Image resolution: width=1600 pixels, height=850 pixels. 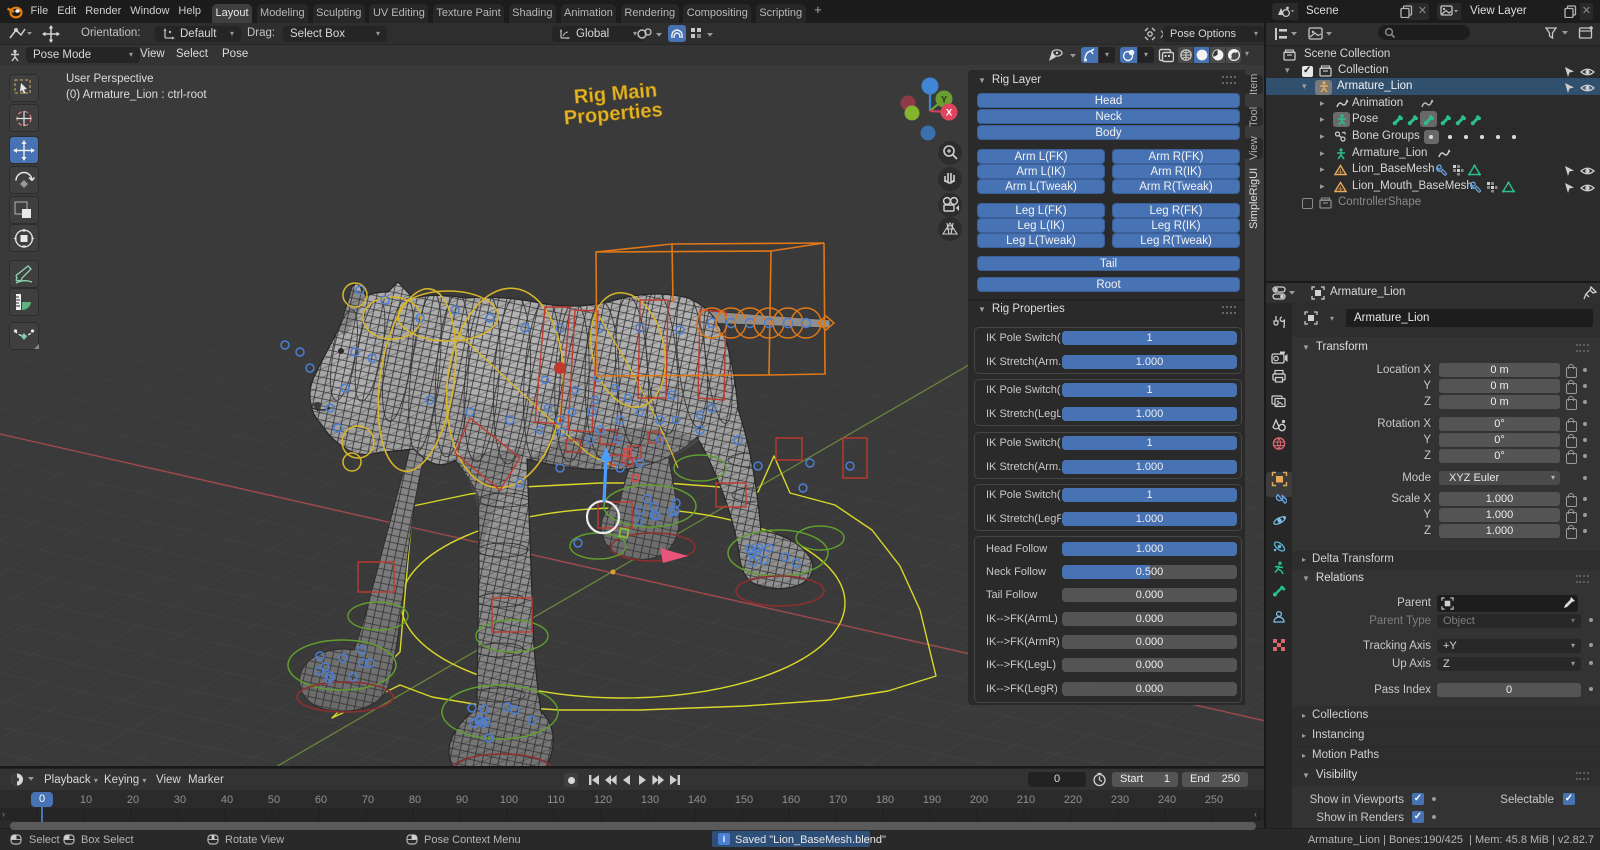 What do you see at coordinates (949, 113) in the screenshot?
I see `svg-text: X` at bounding box center [949, 113].